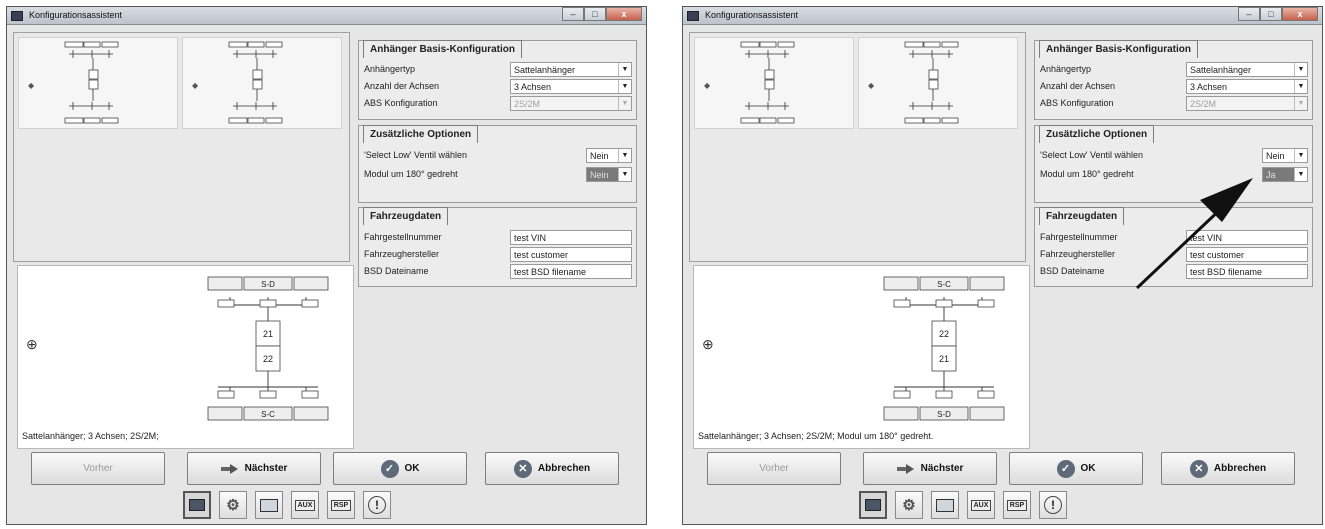  What do you see at coordinates (609, 174) in the screenshot?
I see `module-rotation-select: Nein ▼` at bounding box center [609, 174].